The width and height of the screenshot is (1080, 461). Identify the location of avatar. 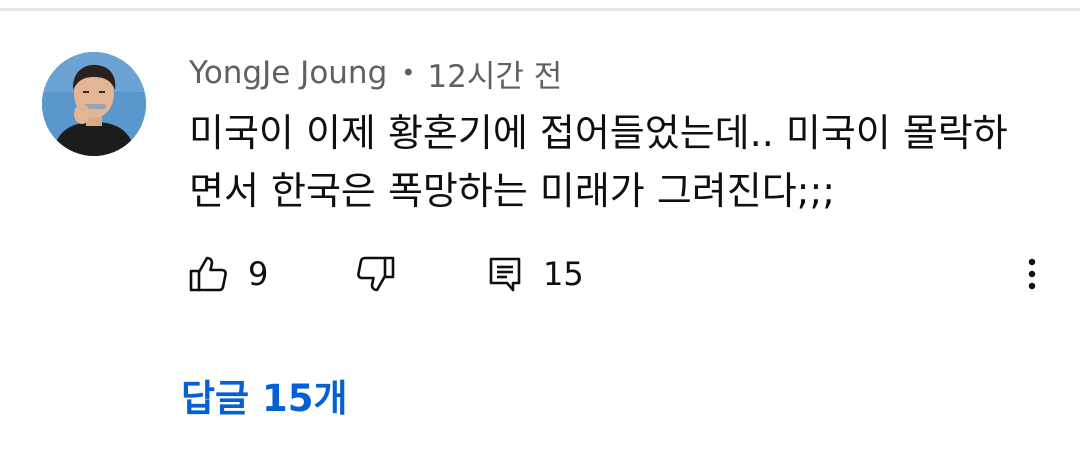
(94, 104).